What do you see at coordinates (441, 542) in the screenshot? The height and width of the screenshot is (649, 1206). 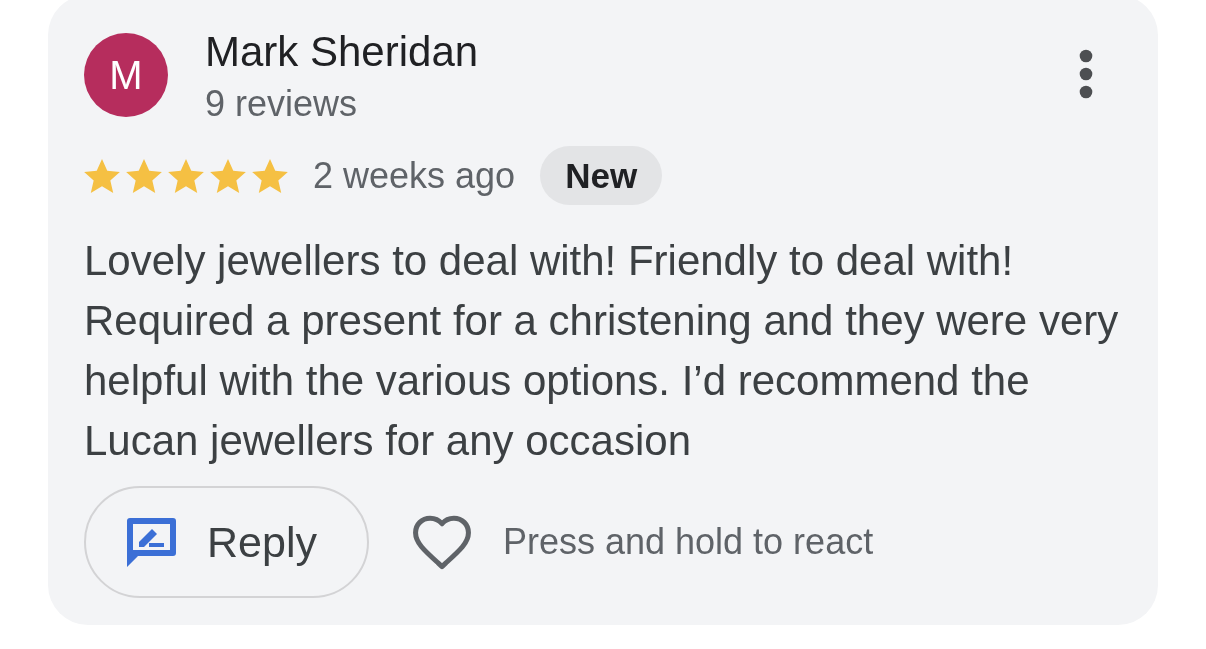 I see `heart-outline-icon` at bounding box center [441, 542].